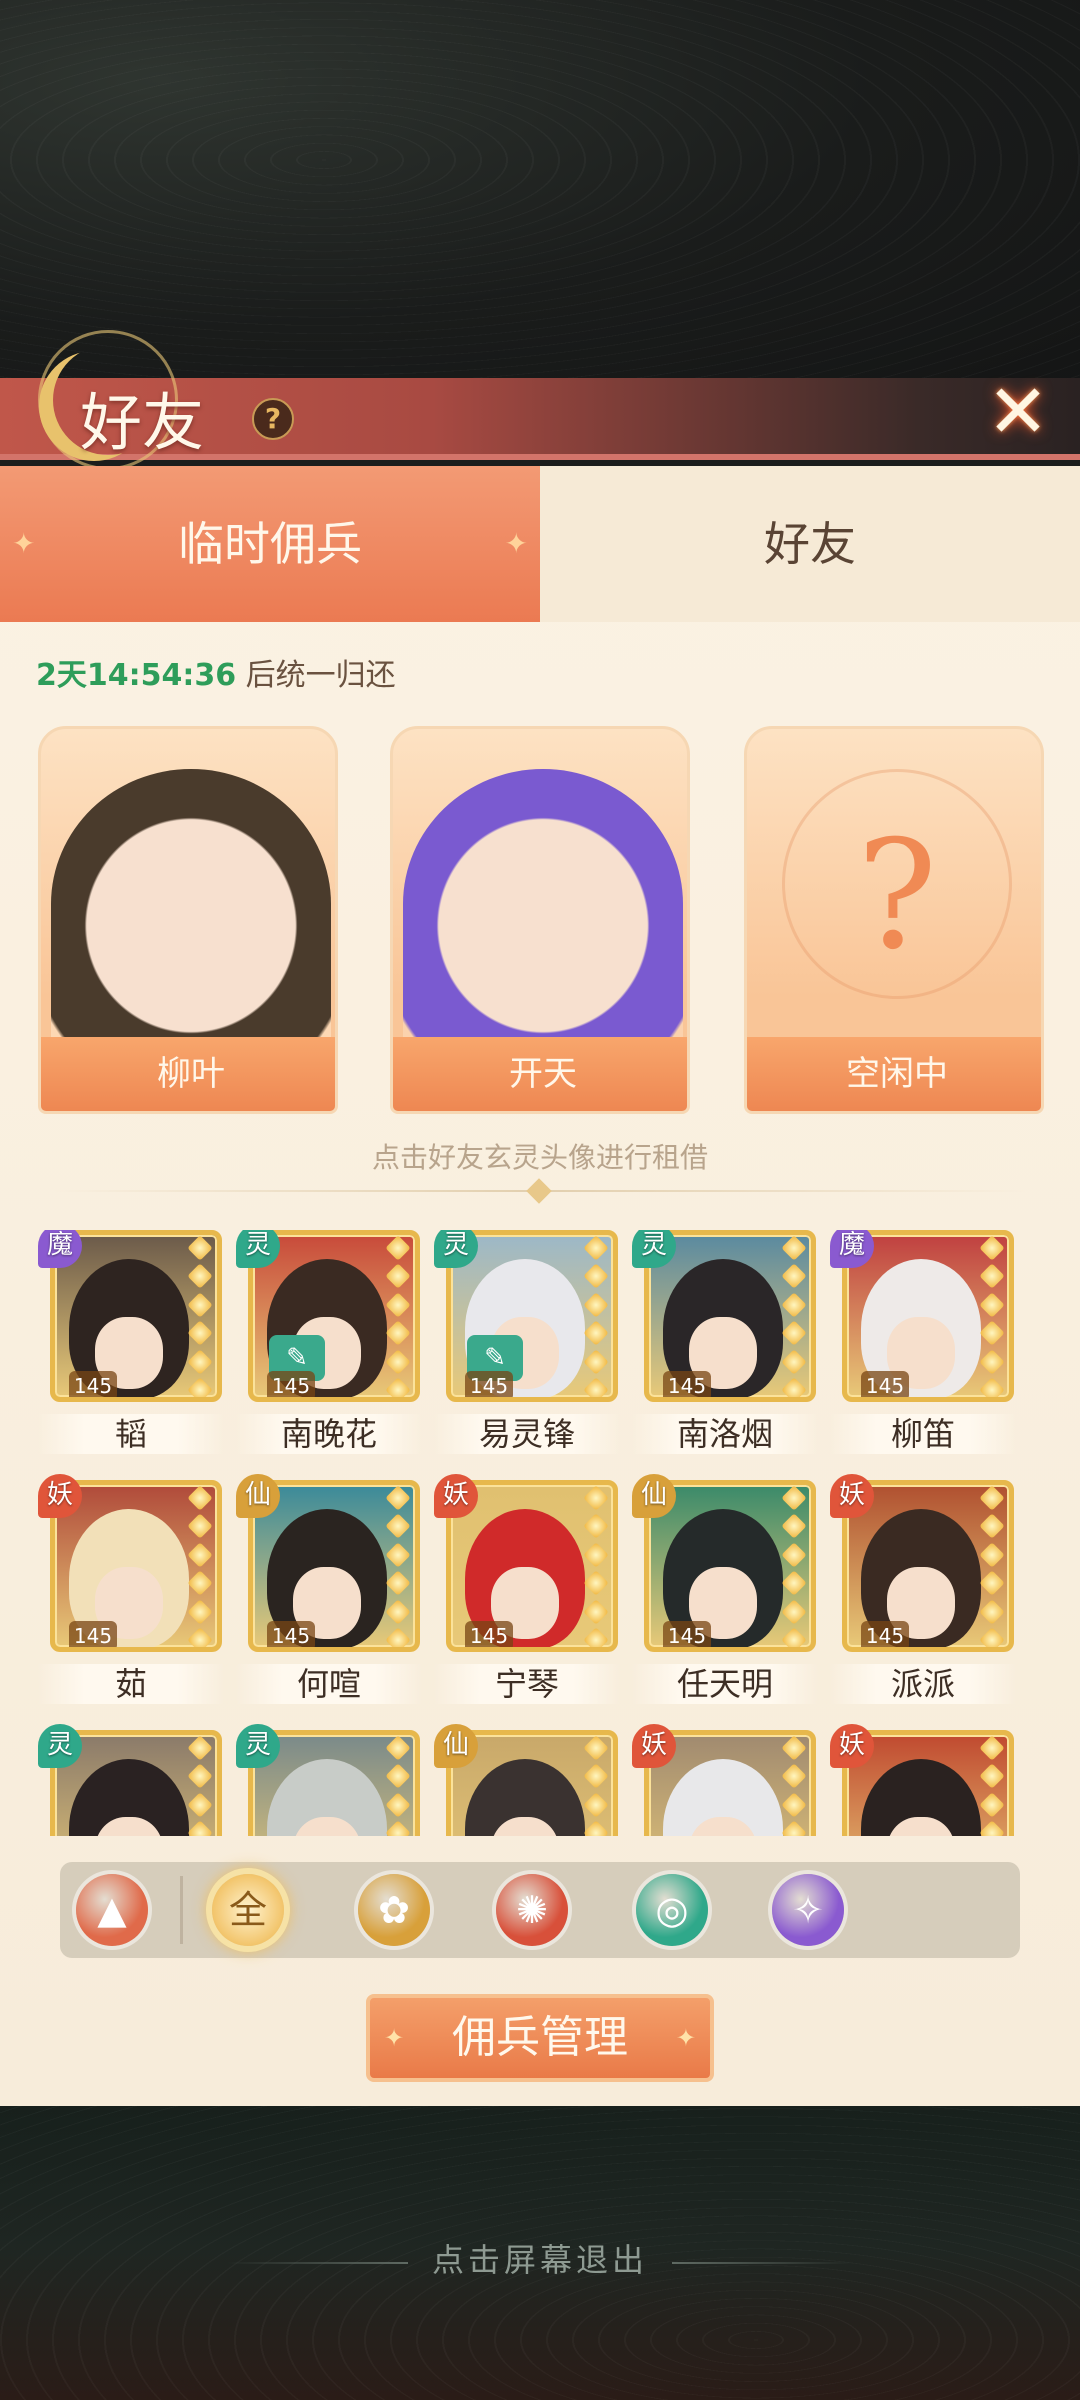 Image resolution: width=1080 pixels, height=2400 pixels. Describe the element at coordinates (810, 544) in the screenshot. I see `tab-friends: 好友` at that location.